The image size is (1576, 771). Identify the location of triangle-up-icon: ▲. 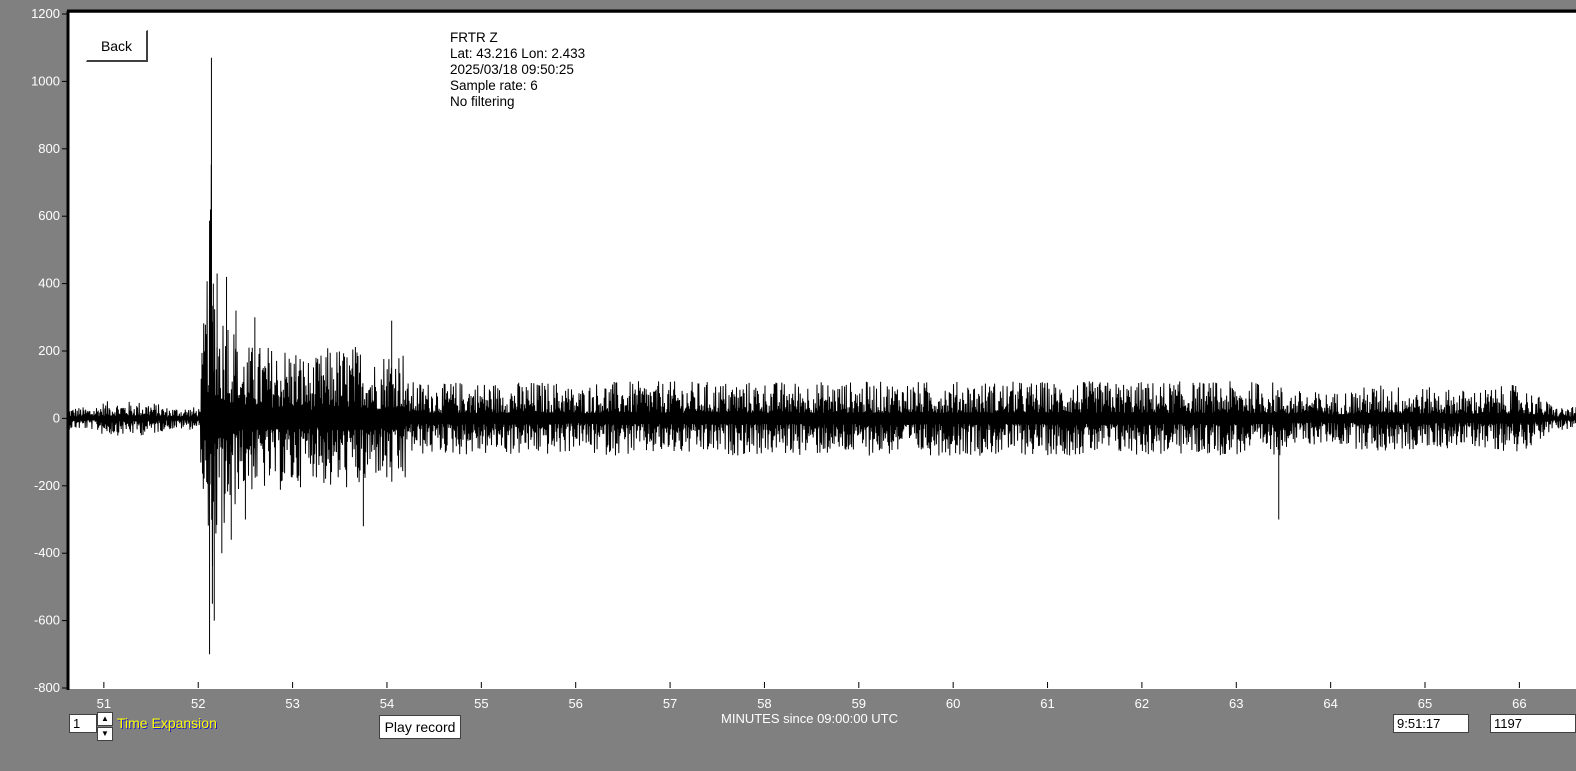
(105, 719).